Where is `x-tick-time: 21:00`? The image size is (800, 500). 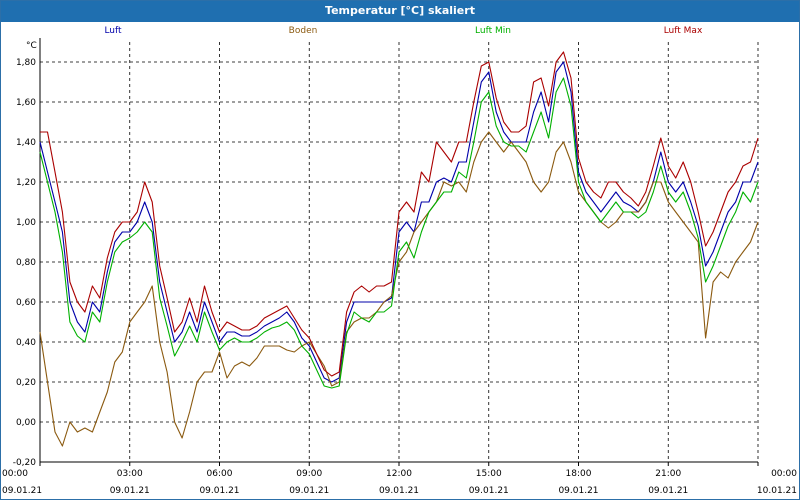
x-tick-time: 21:00 is located at coordinates (668, 474).